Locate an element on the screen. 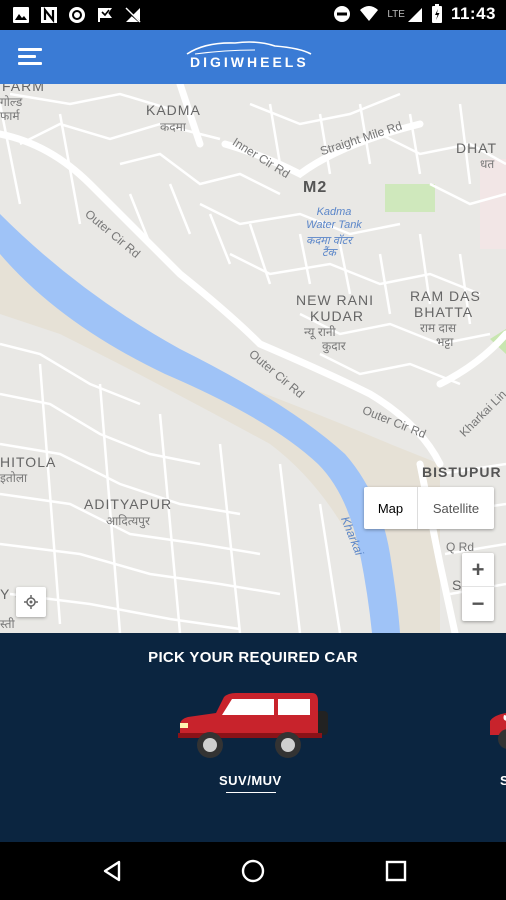 The image size is (506, 900). map-label-adityapur-hi: आदित्यपुर is located at coordinates (128, 521).